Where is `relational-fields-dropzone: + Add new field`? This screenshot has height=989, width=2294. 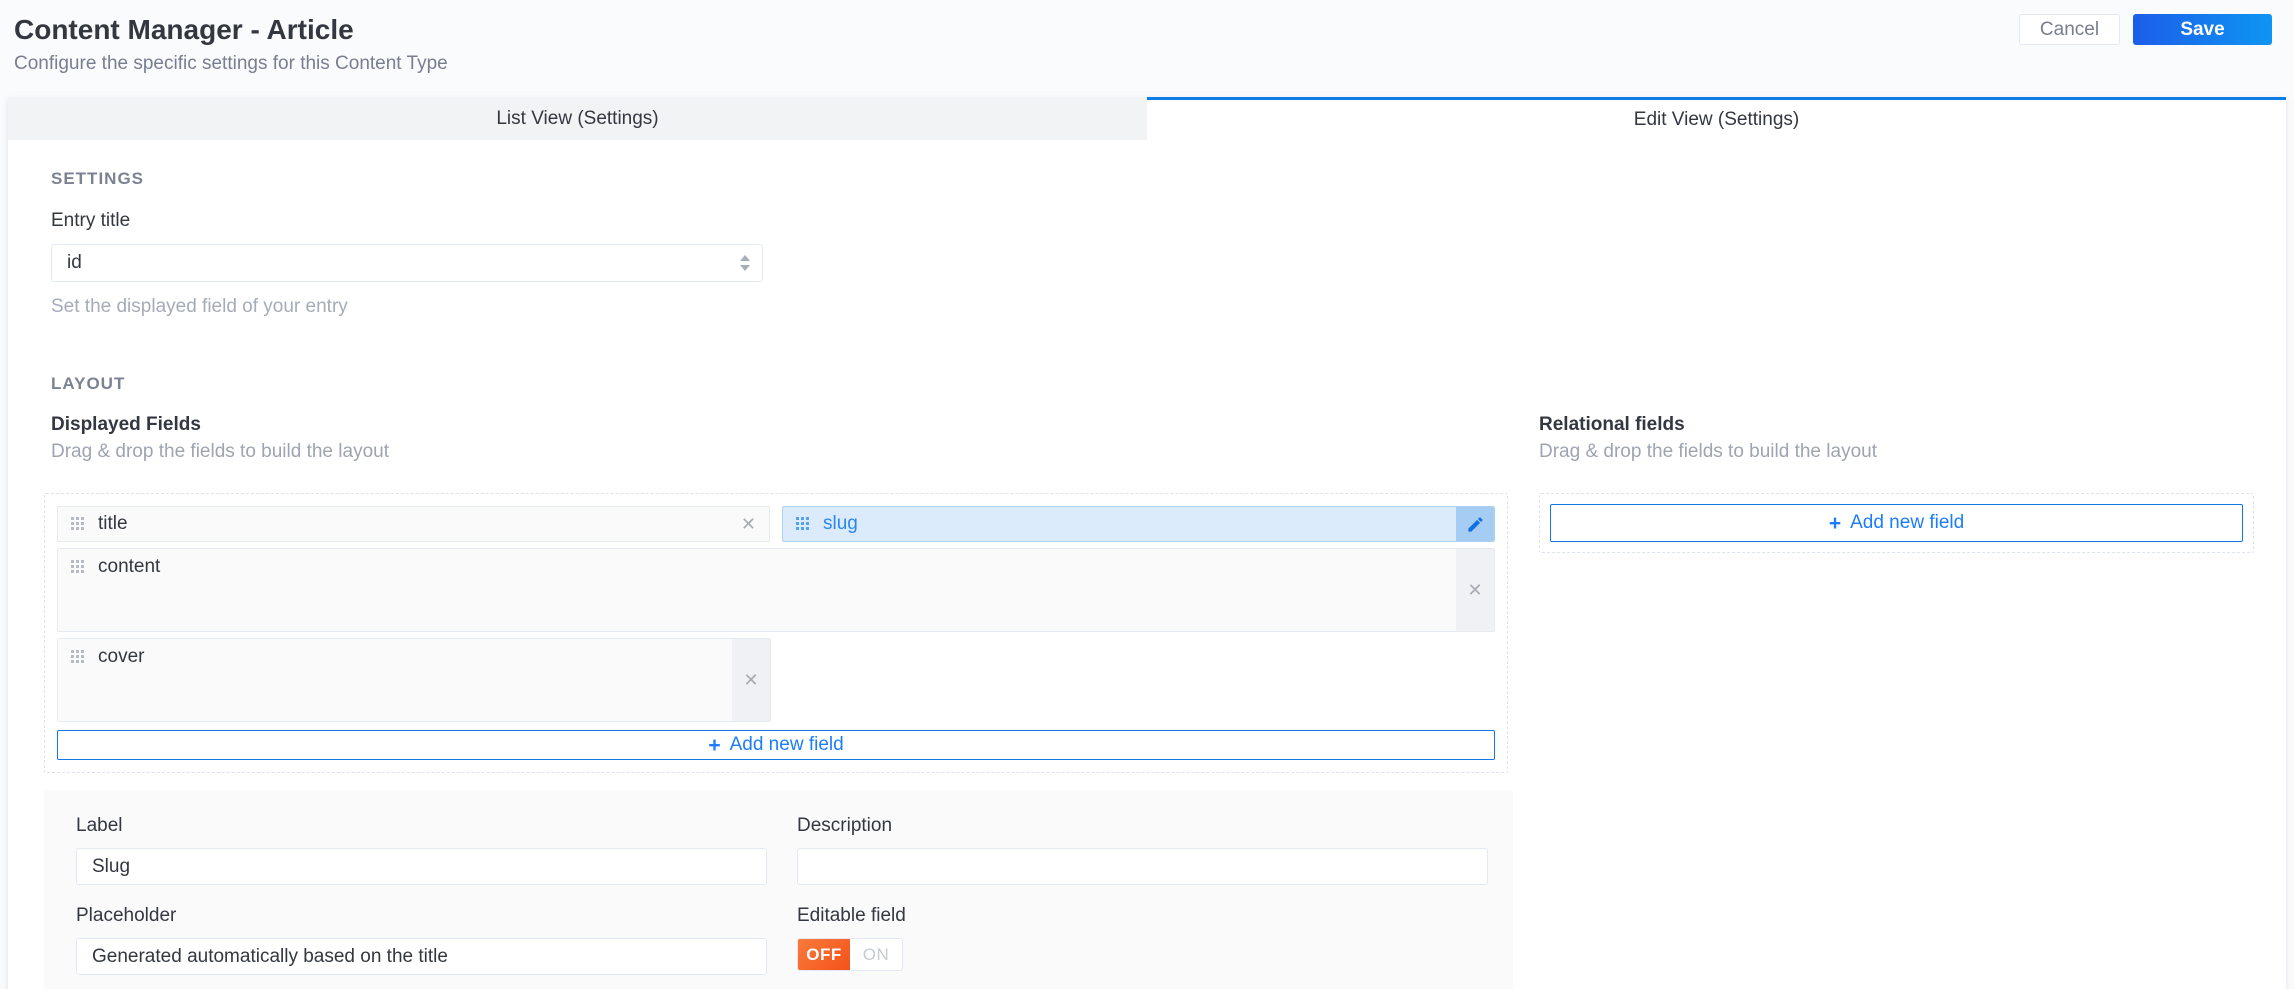
relational-fields-dropzone: + Add new field is located at coordinates (1896, 523).